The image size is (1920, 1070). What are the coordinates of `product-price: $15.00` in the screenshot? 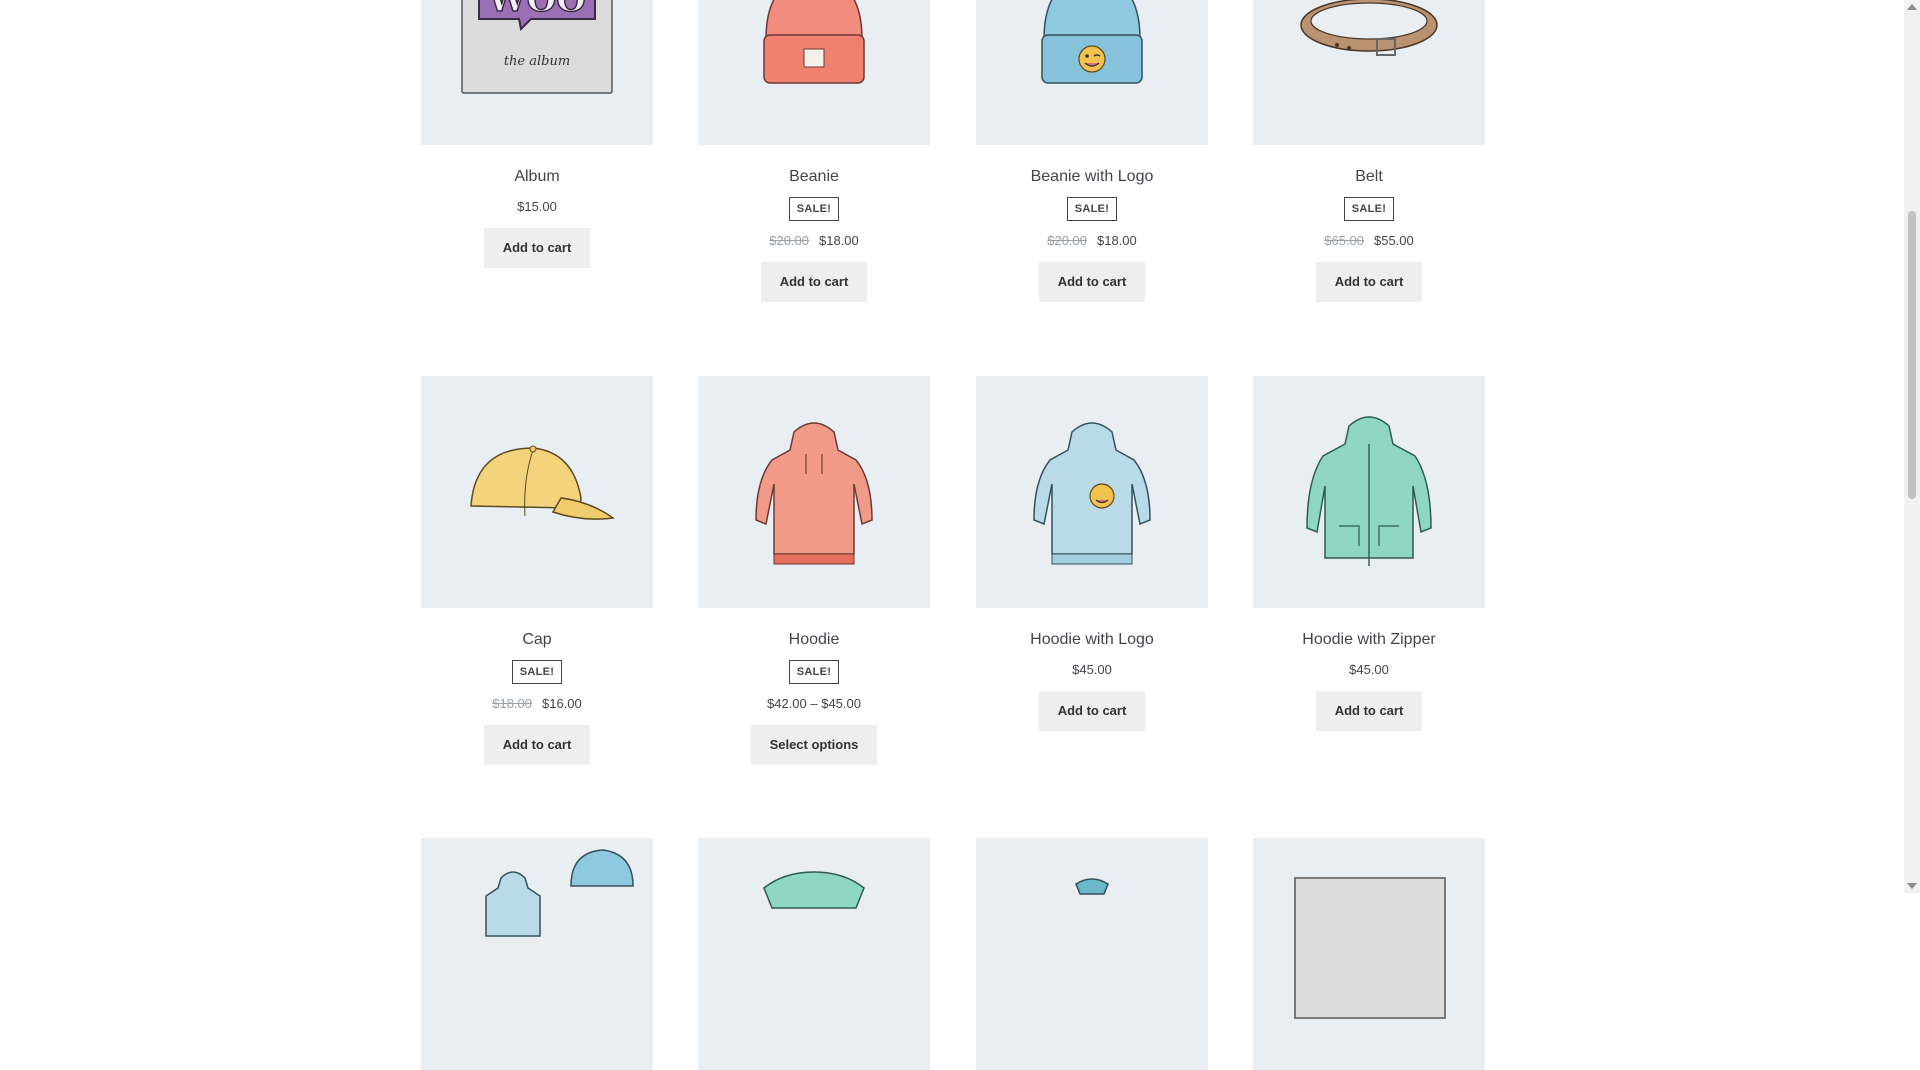 It's located at (537, 207).